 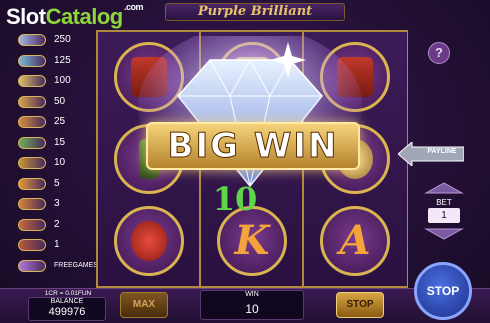 What do you see at coordinates (32, 40) in the screenshot?
I see `diamond-bar-icon` at bounding box center [32, 40].